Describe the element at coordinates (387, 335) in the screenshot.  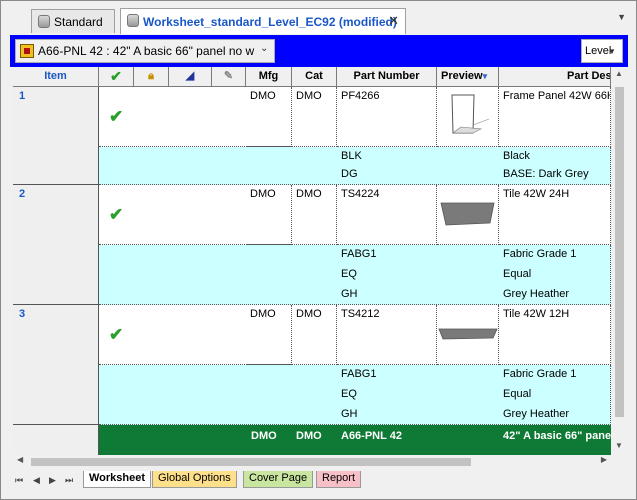
I see `part-number-cell: TS4212` at that location.